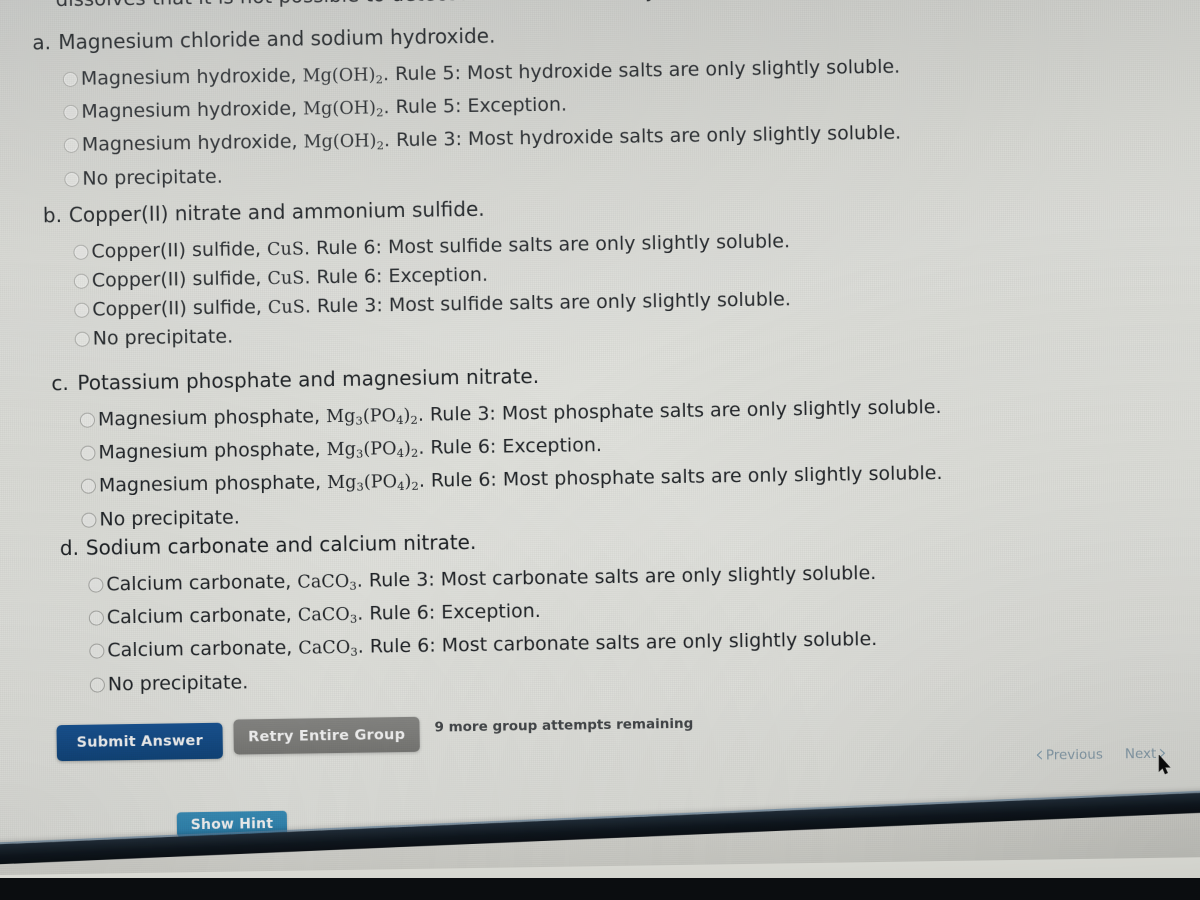  I want to click on previous-label: Previous, so click(1074, 755).